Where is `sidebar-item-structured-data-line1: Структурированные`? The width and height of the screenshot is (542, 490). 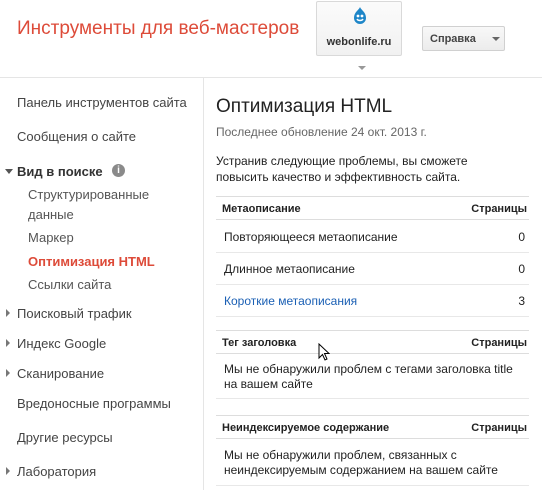 sidebar-item-structured-data-line1: Структурированные is located at coordinates (88, 194).